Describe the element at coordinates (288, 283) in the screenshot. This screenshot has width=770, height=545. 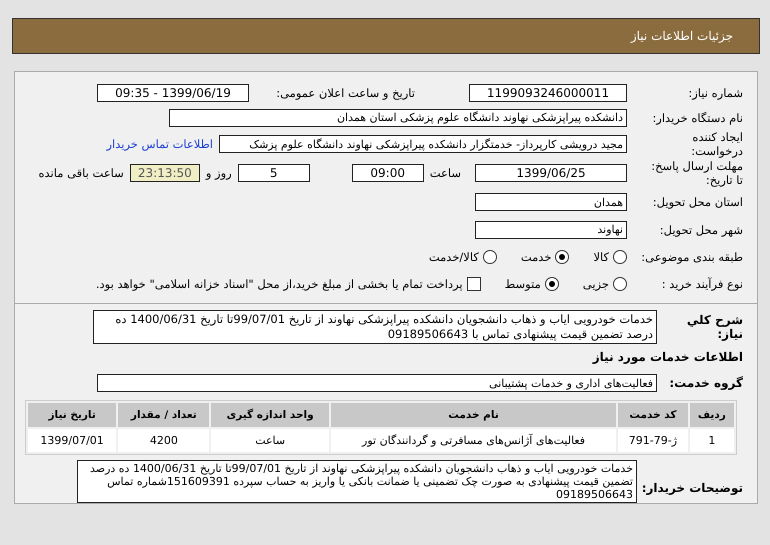
I see `payment-checkbox: پرداخت تمام یا بخشی از مبلغ خرید،از محل "اسناد خزانه اسلامی" خواهد بود.` at that location.